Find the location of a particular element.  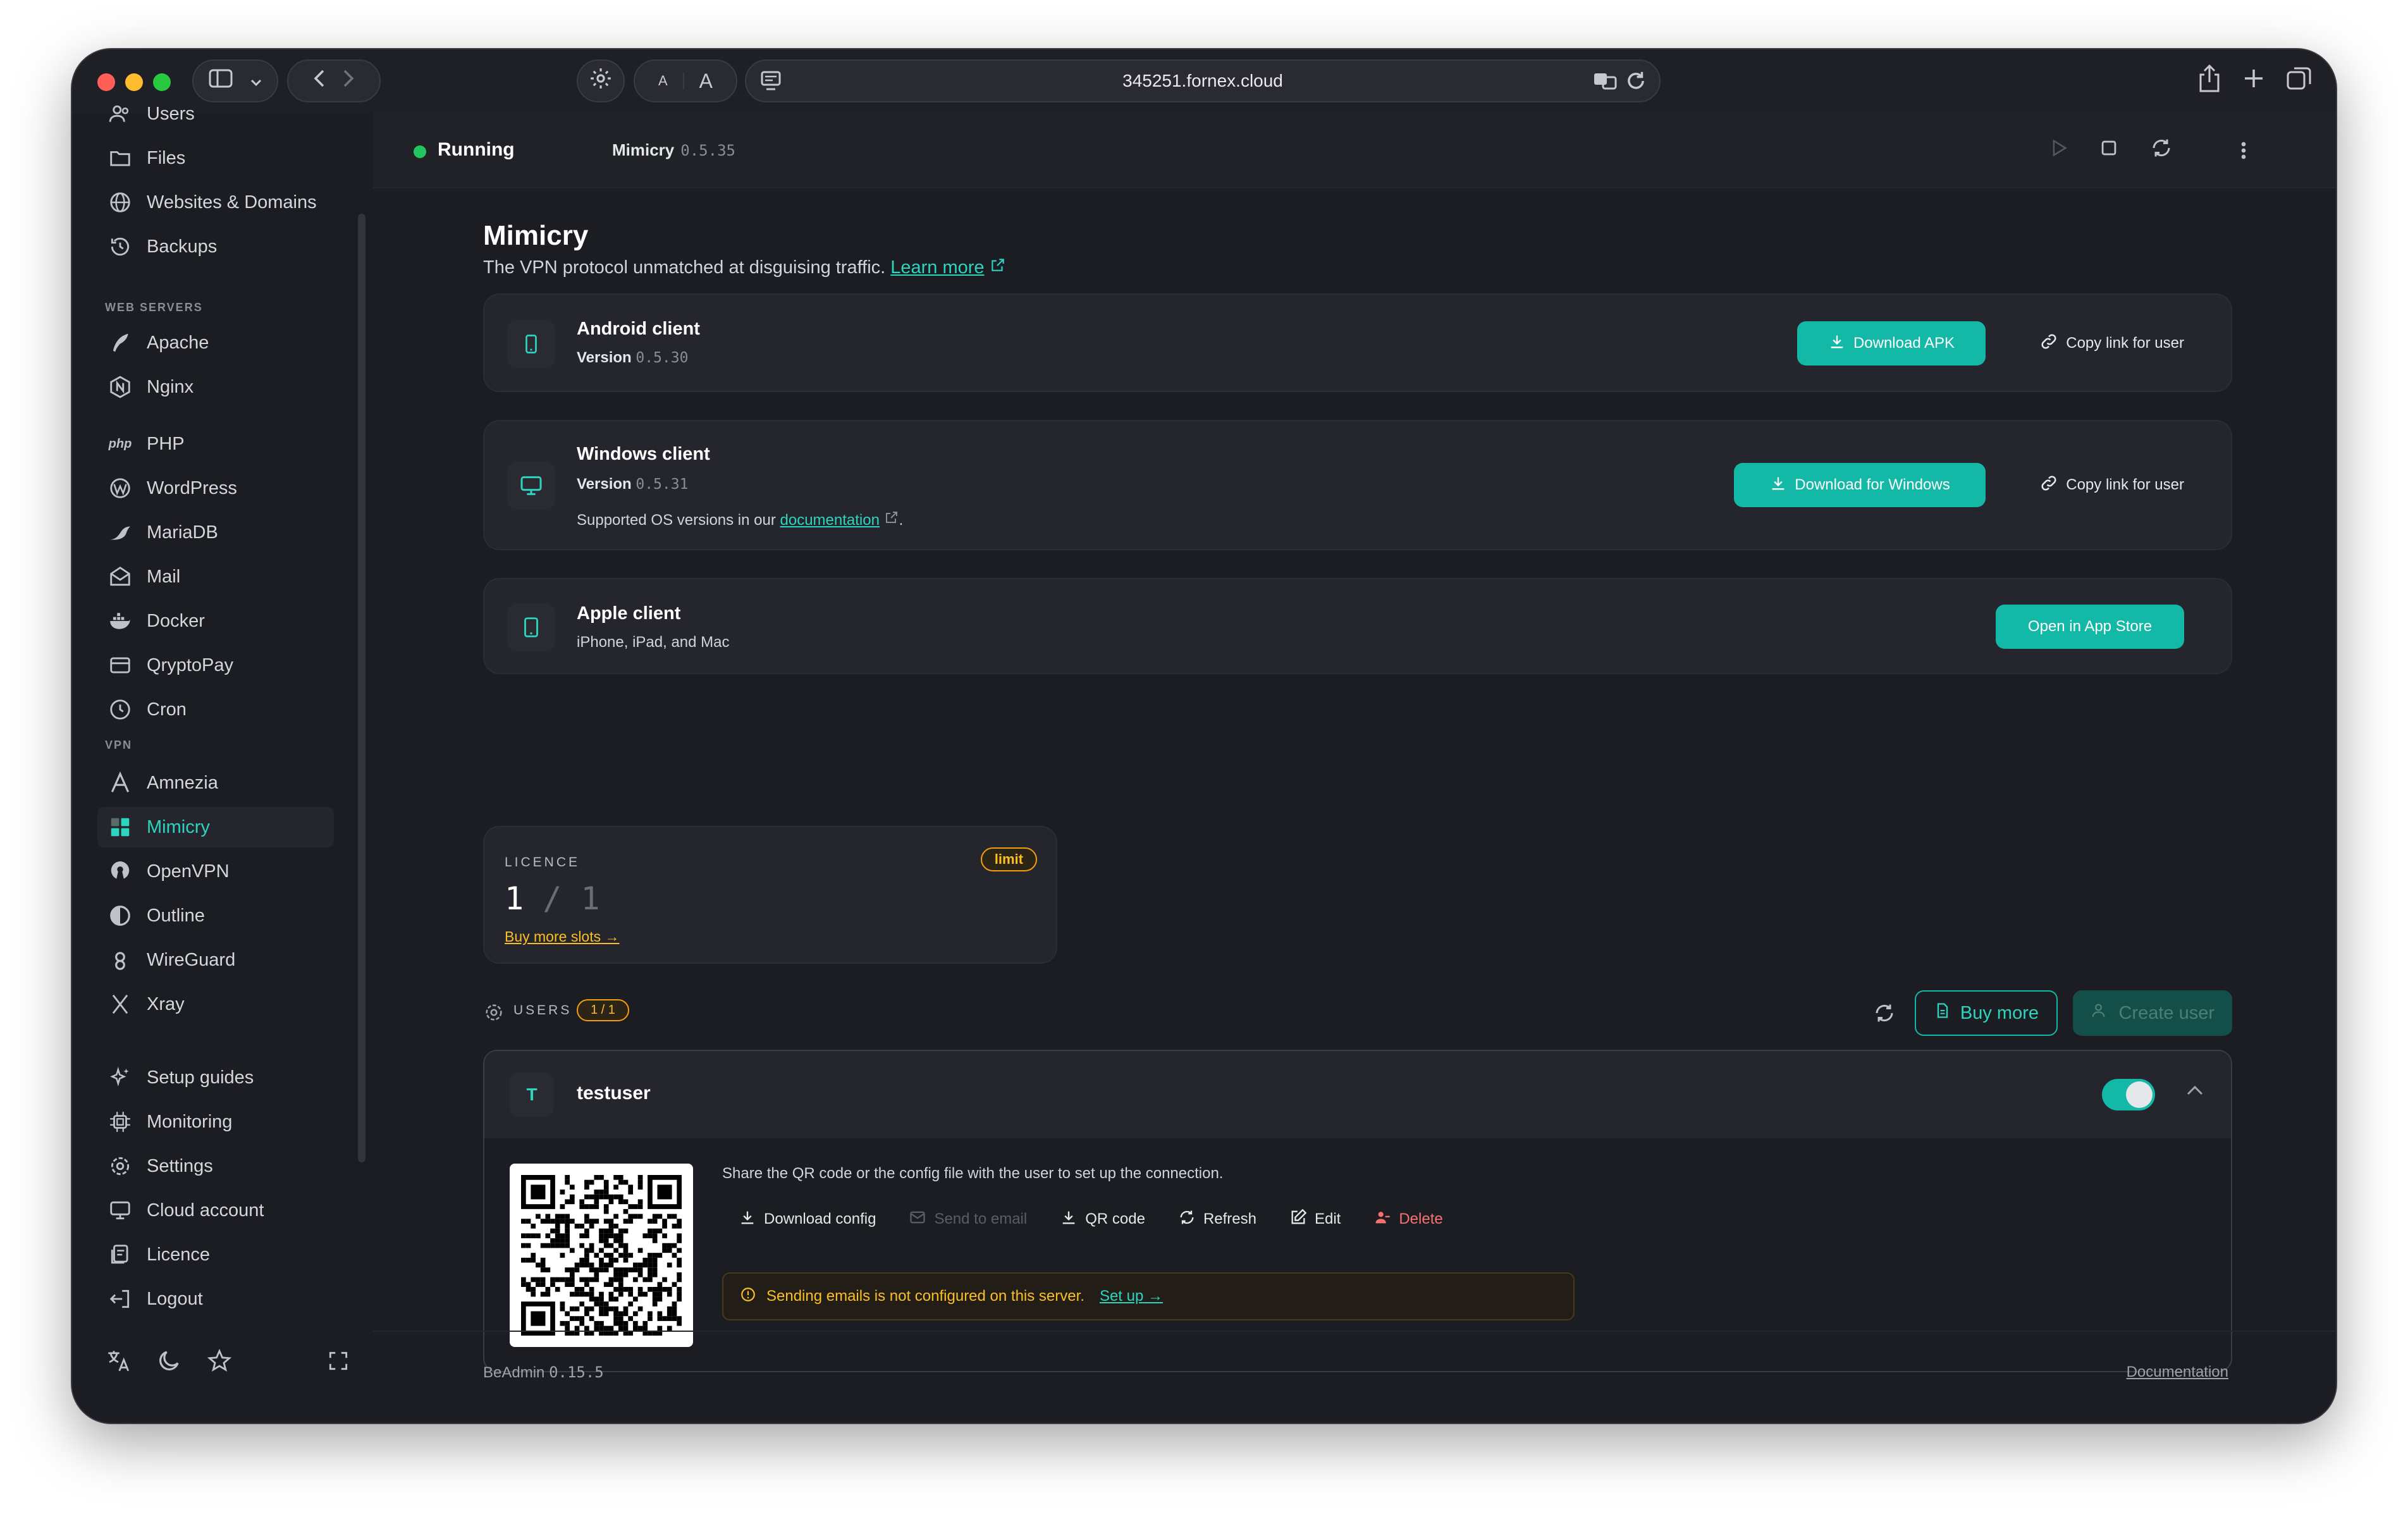

open-app-store-button: Open in App Store is located at coordinates (2090, 627).